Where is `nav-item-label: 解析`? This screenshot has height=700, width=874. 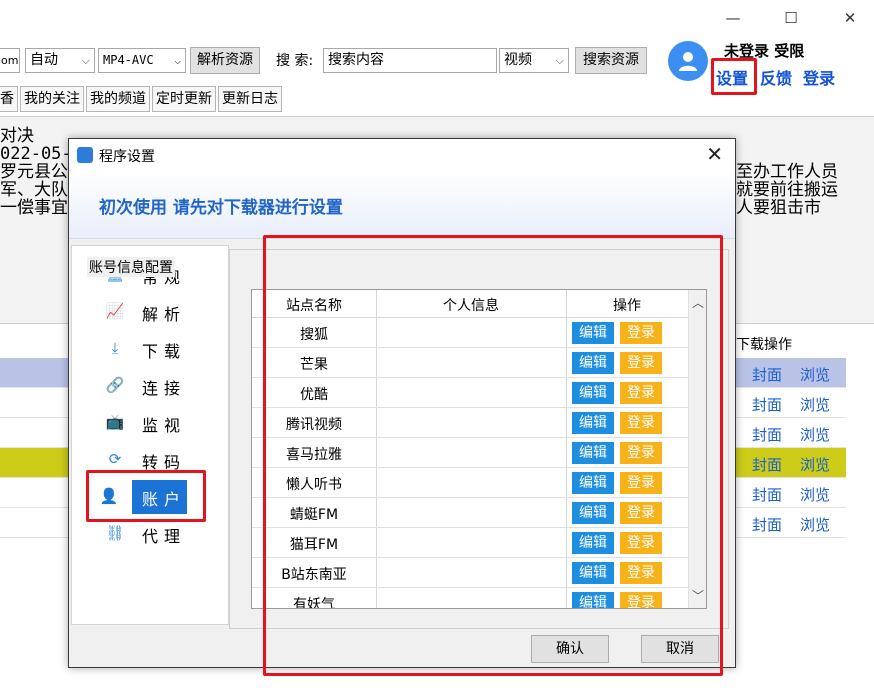 nav-item-label: 解析 is located at coordinates (164, 314).